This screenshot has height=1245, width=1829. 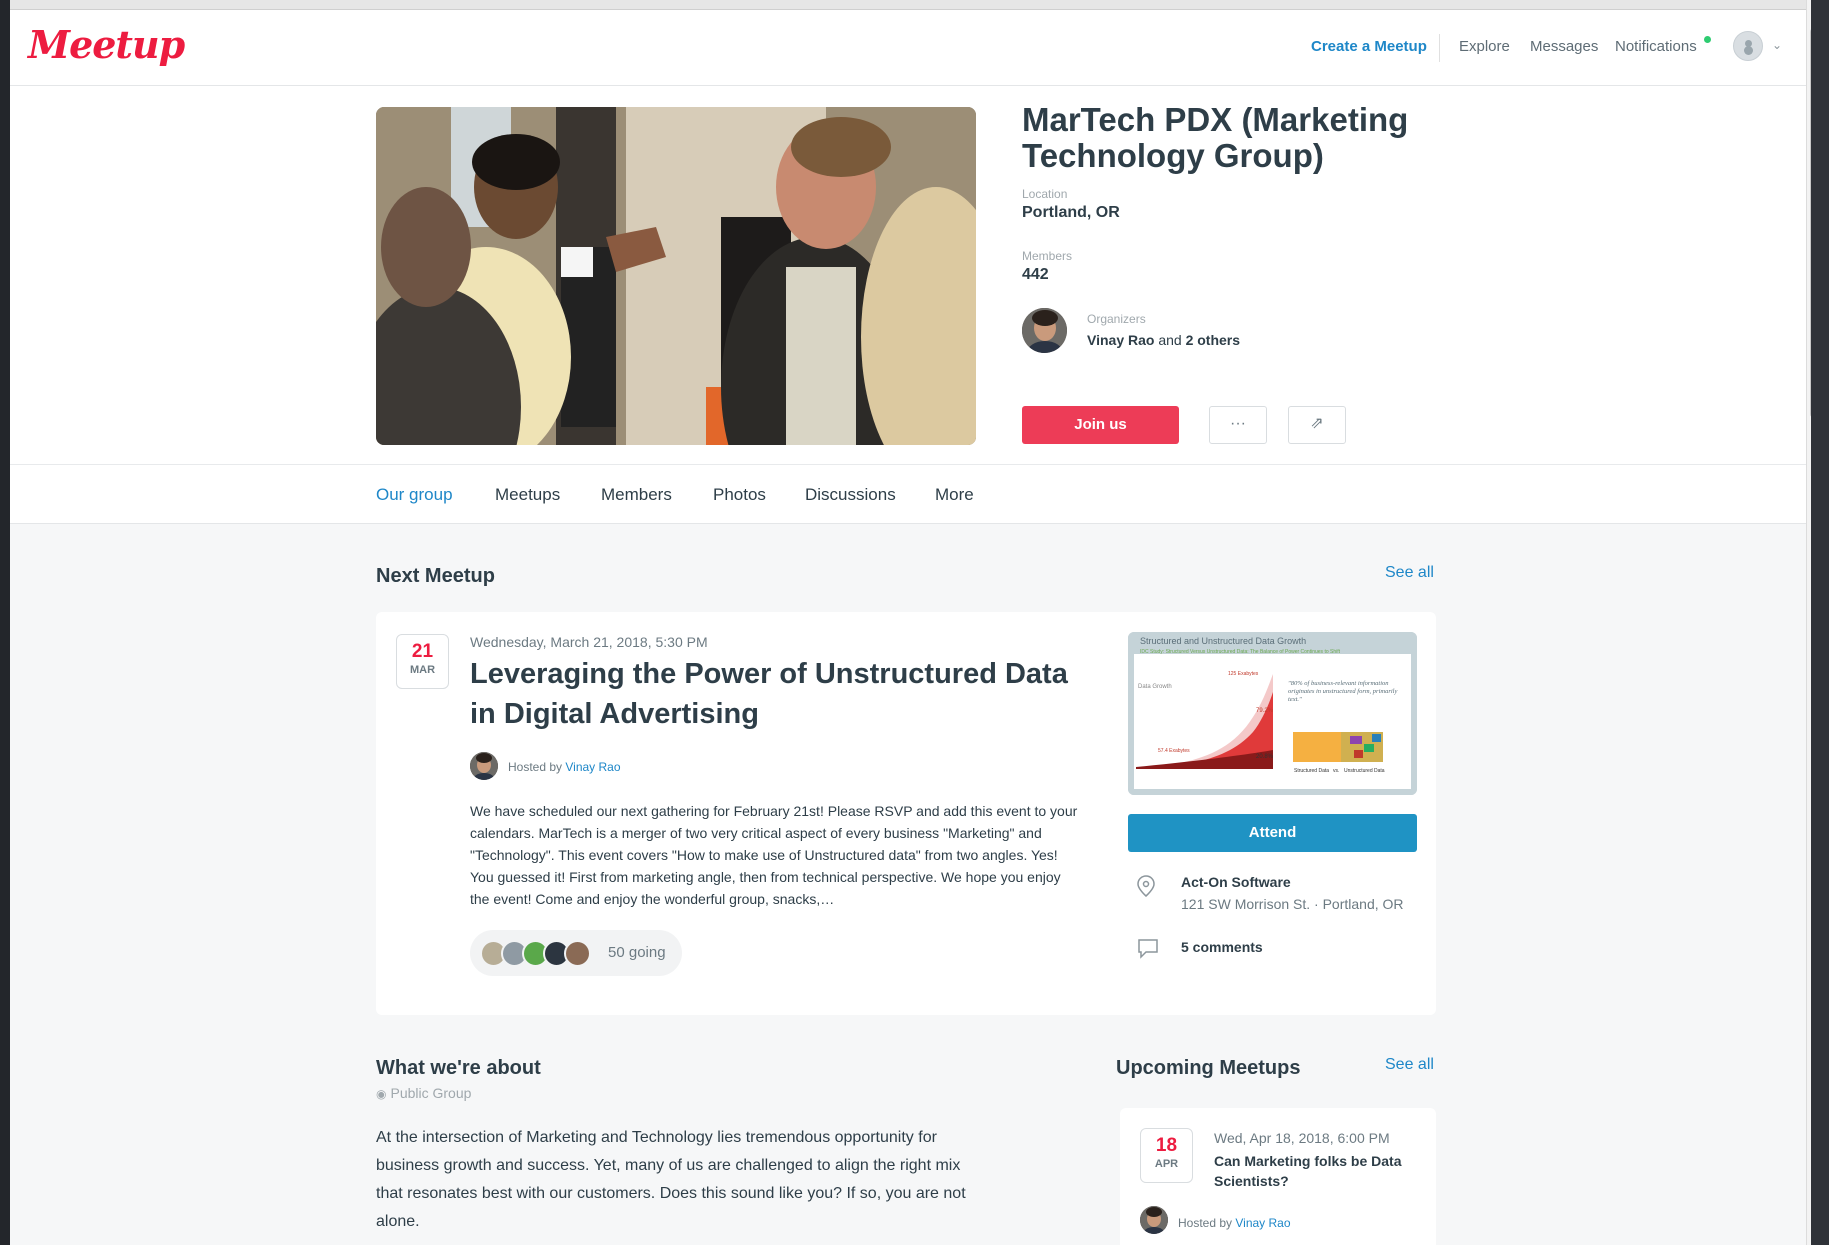 I want to click on hosted-by-label: Hosted by, so click(x=535, y=767).